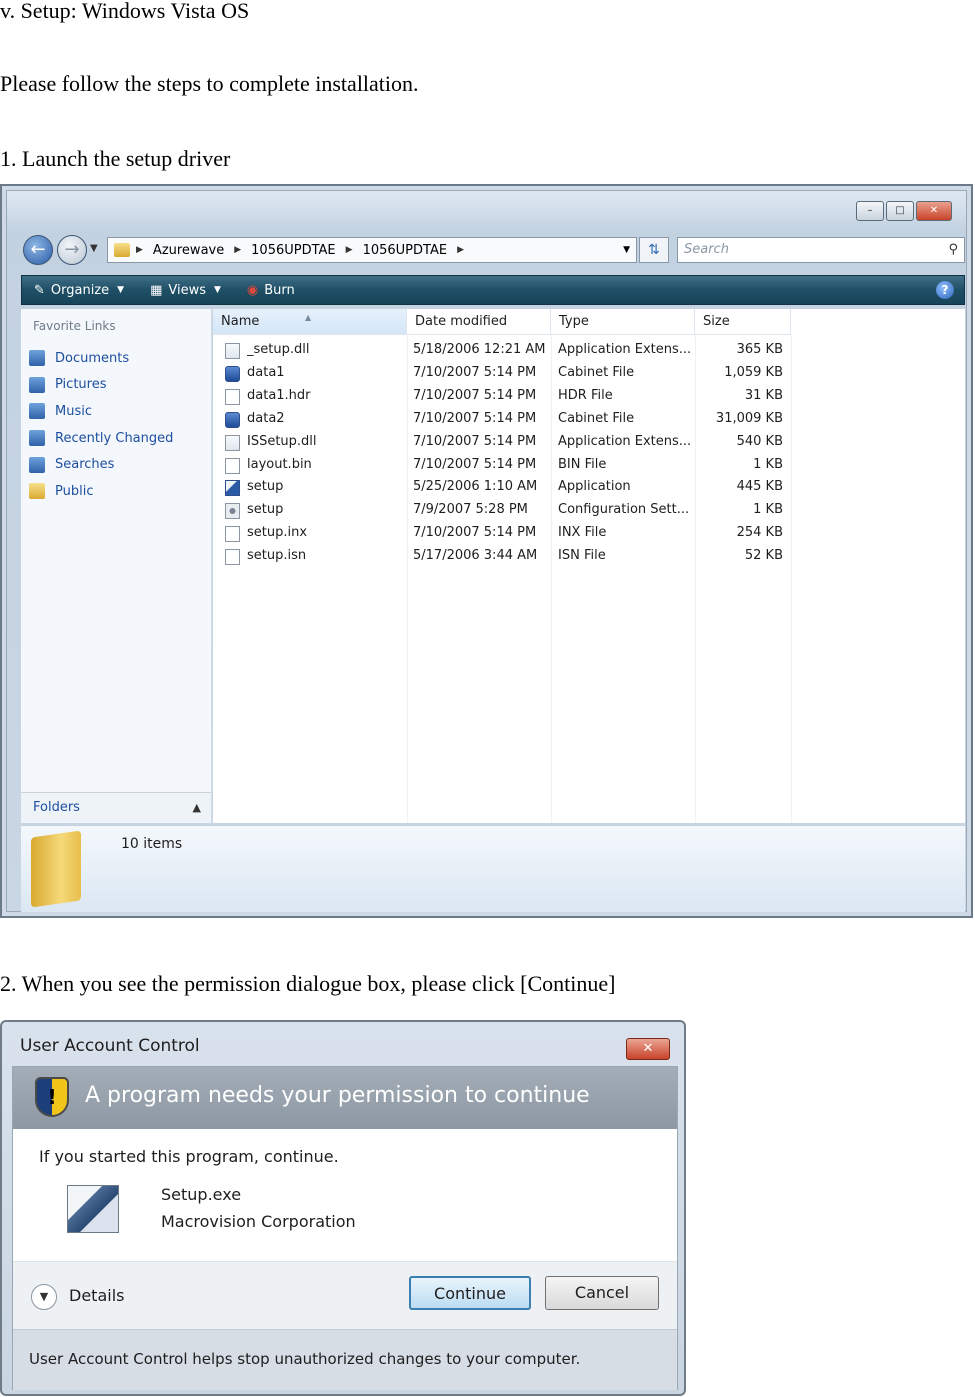 The width and height of the screenshot is (975, 1397). I want to click on column-header-size: Size, so click(743, 322).